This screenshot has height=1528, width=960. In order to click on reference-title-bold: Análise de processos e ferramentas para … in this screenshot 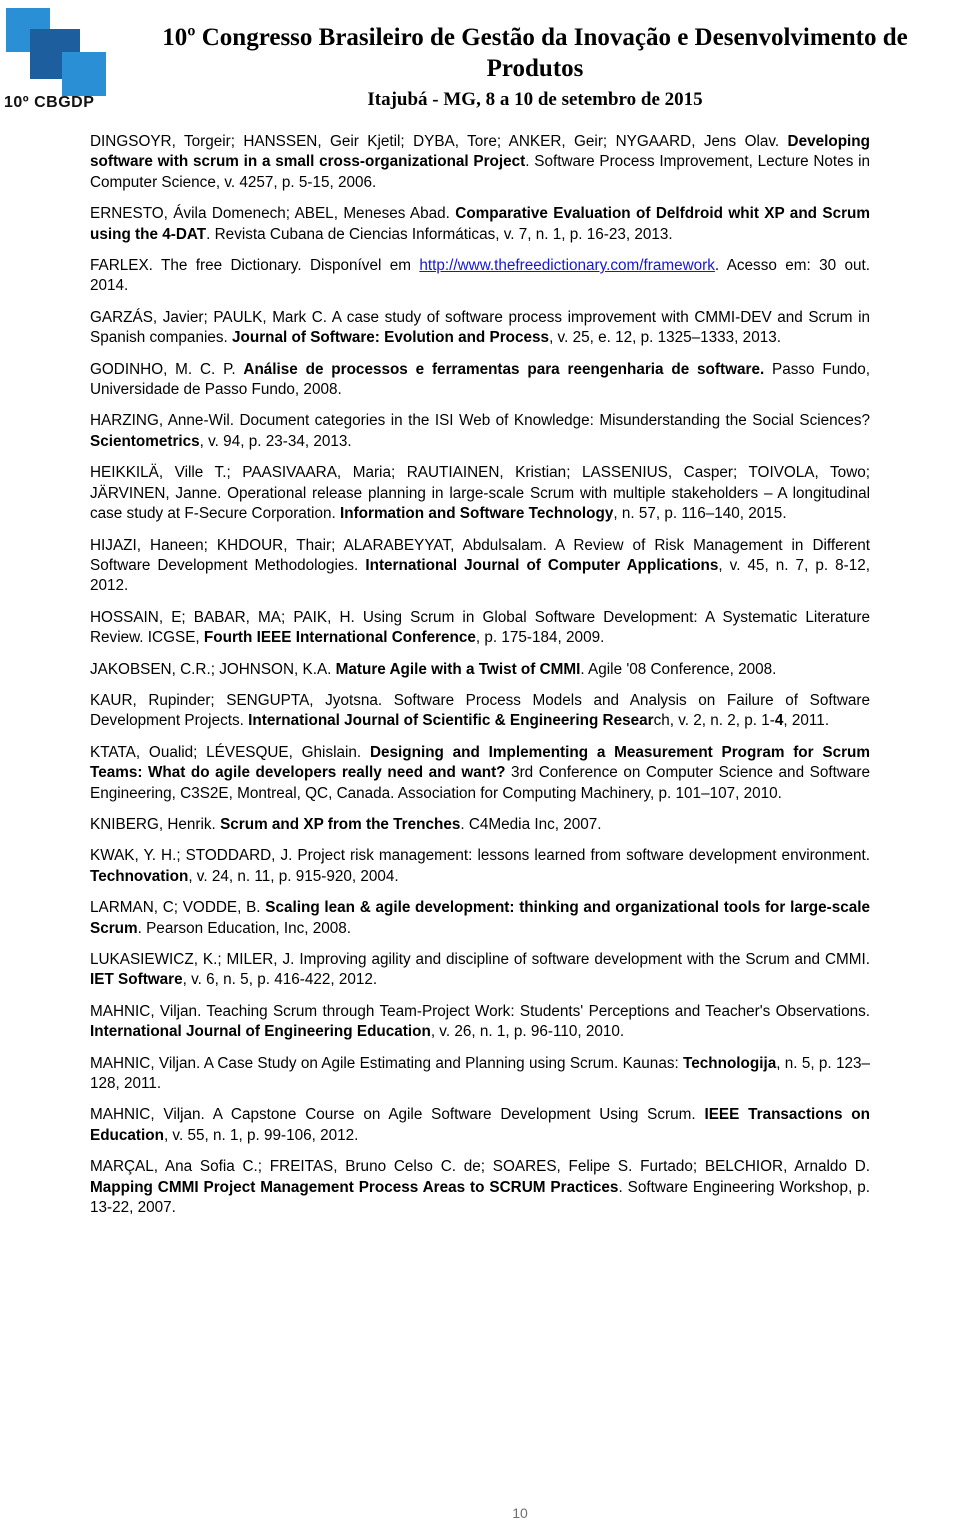, I will do `click(504, 369)`.